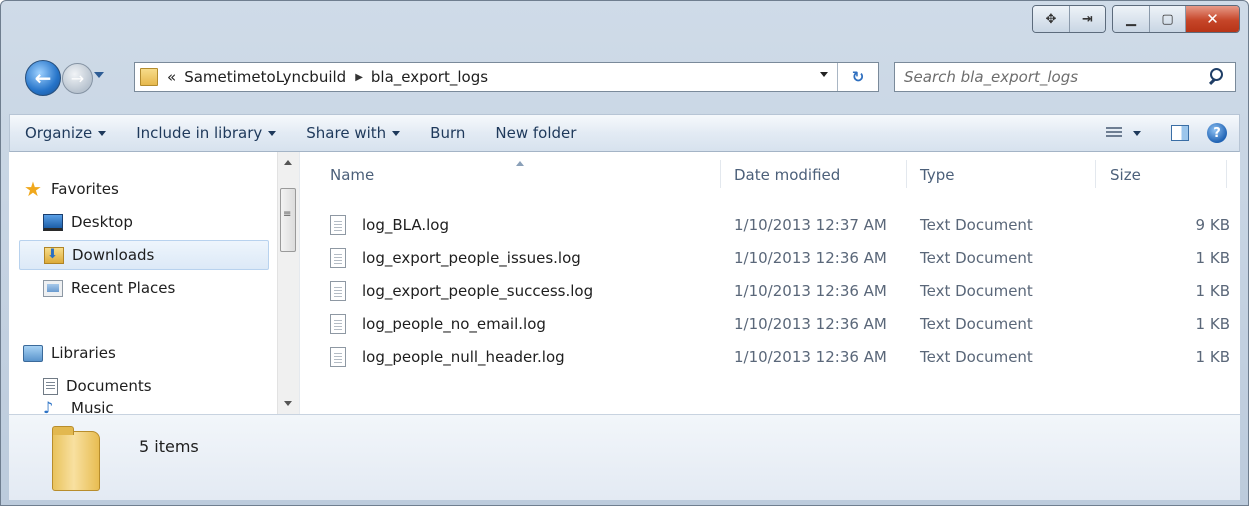 Image resolution: width=1249 pixels, height=506 pixels. What do you see at coordinates (77, 78) in the screenshot?
I see `forward-button: →` at bounding box center [77, 78].